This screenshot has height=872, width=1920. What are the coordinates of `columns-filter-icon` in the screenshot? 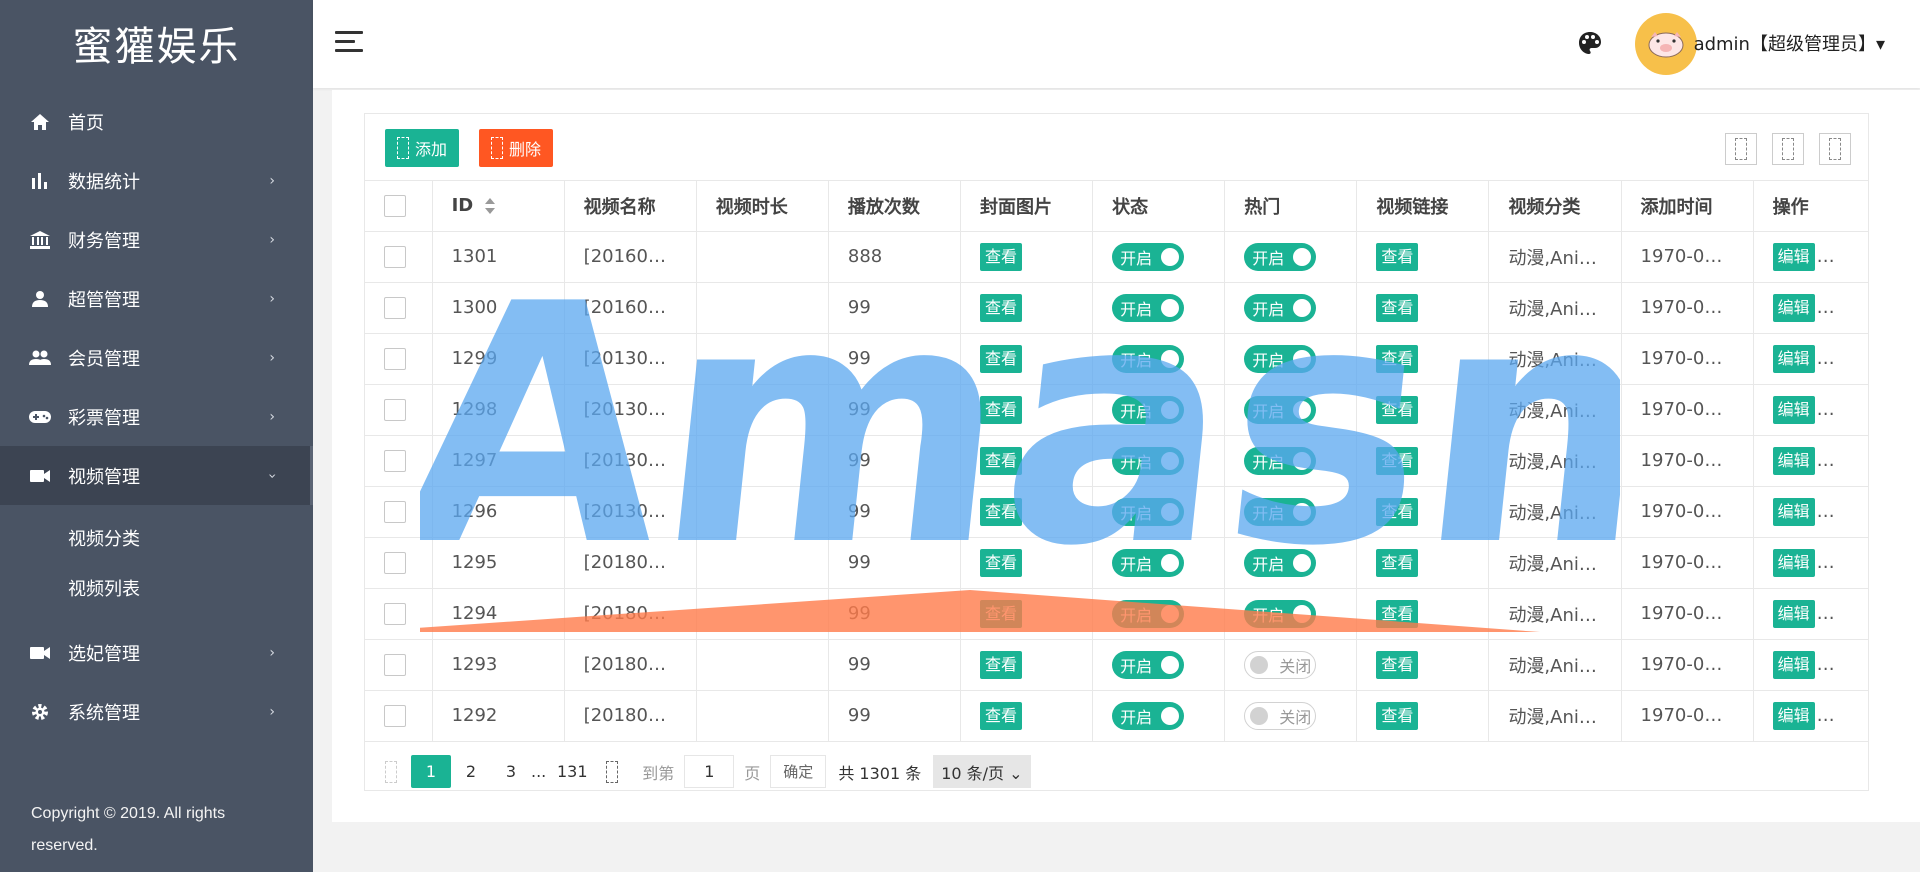 It's located at (1741, 149).